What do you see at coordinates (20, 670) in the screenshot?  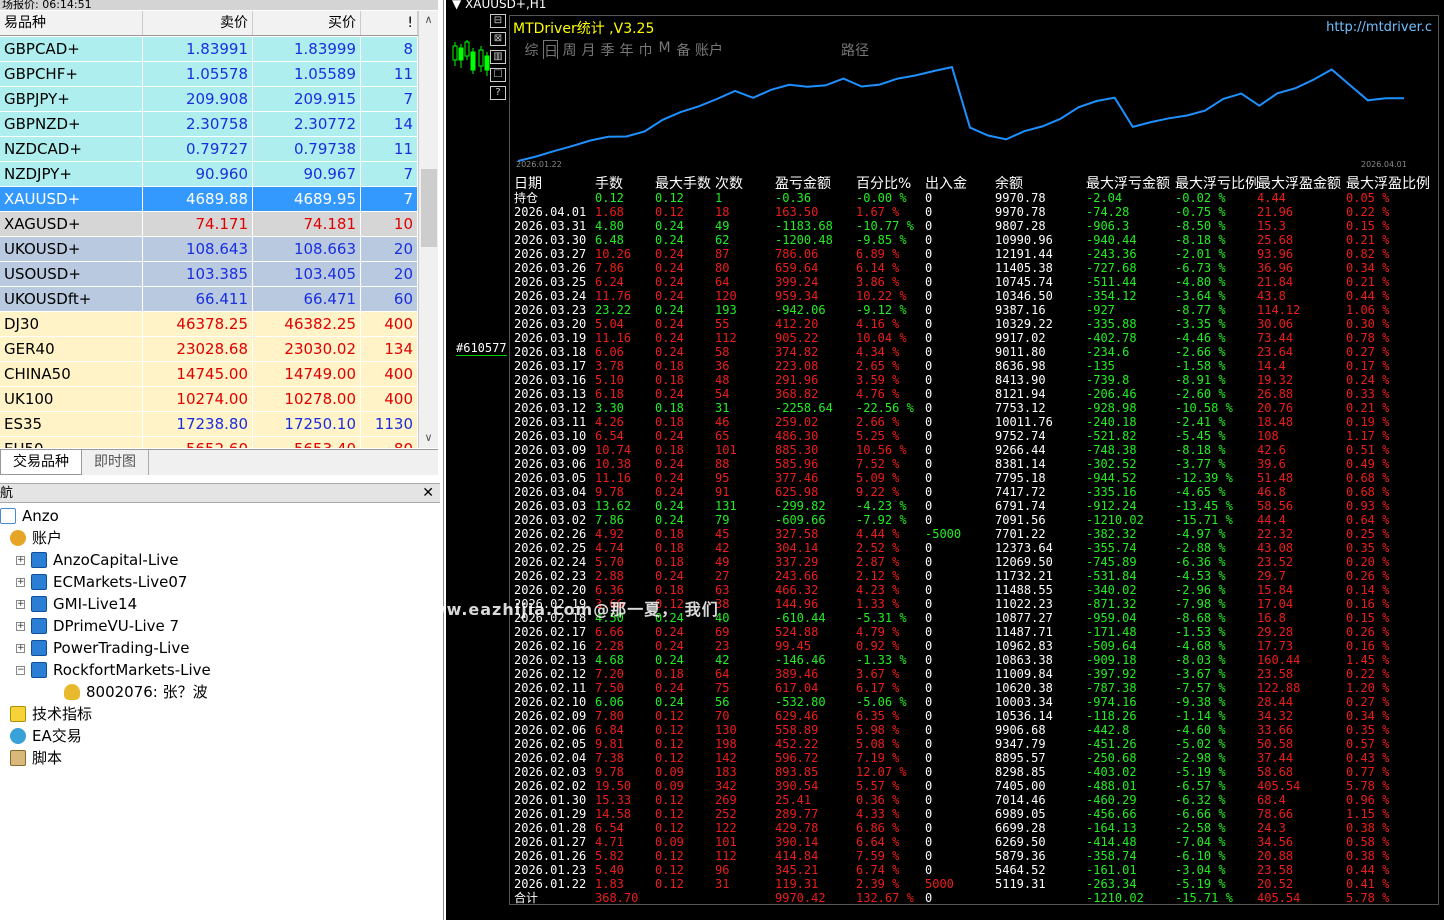 I see `collapse-icon: −` at bounding box center [20, 670].